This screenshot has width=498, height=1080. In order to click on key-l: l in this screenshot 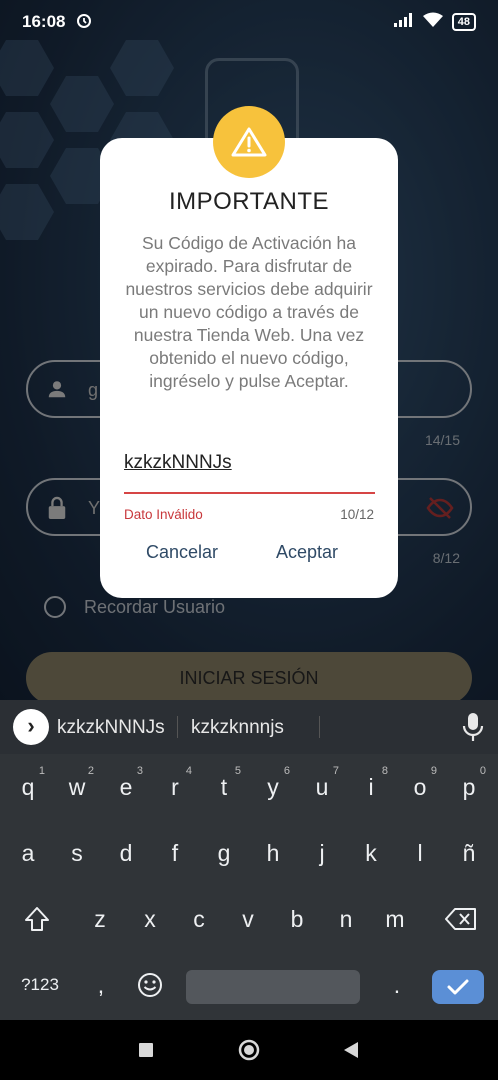, I will do `click(420, 853)`.